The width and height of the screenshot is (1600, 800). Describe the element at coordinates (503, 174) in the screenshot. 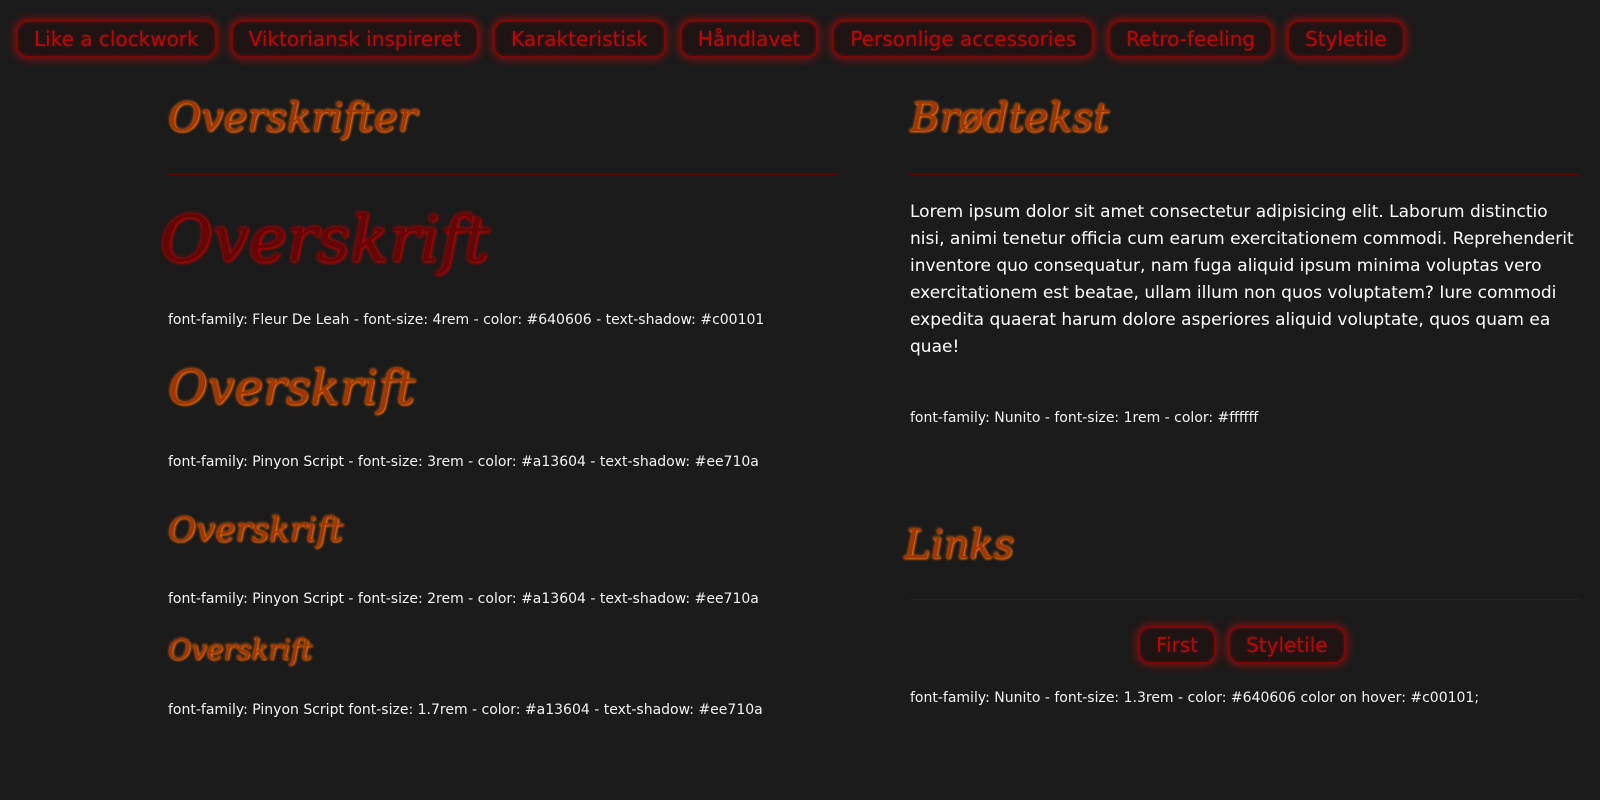

I see `headings-divider` at that location.